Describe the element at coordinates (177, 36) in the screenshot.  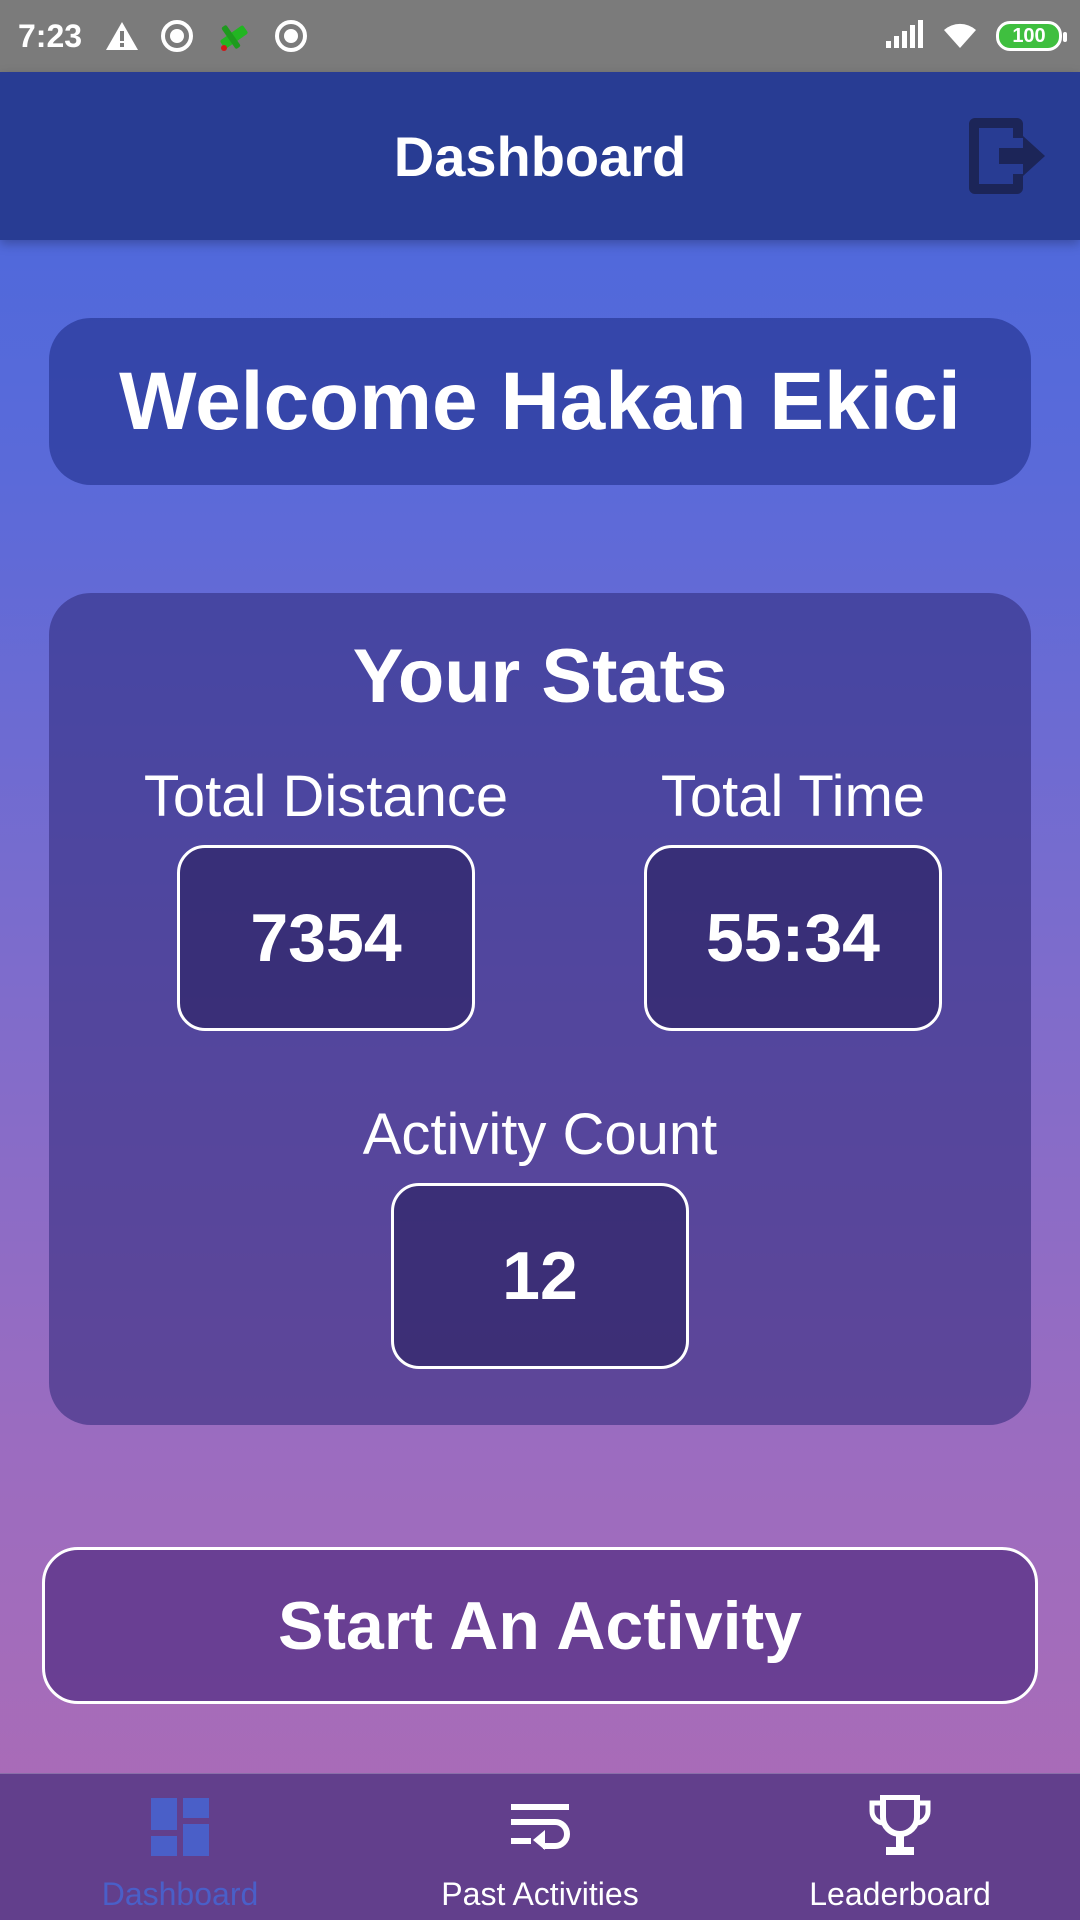
I see `record-icon` at that location.